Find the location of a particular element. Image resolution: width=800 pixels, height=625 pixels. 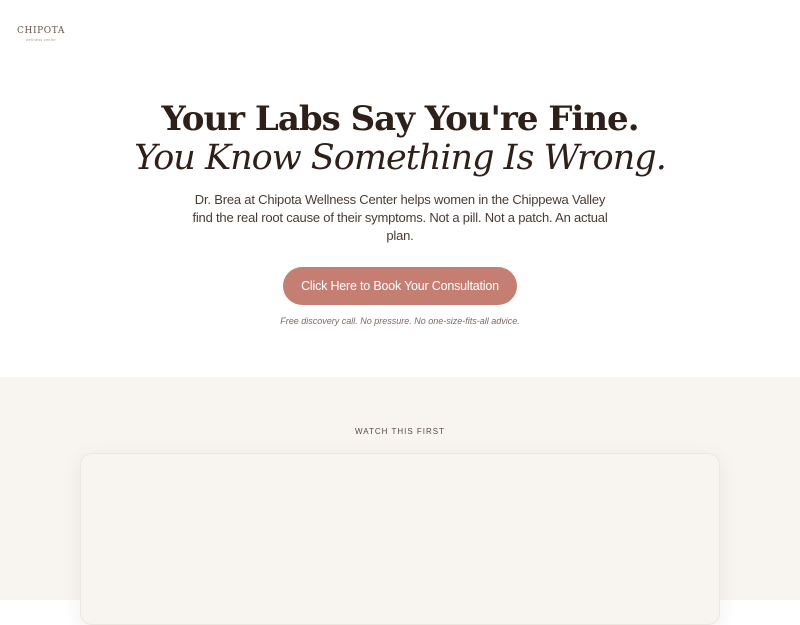

book-consultation-button: Click Here to Book Your Consultation is located at coordinates (400, 286).